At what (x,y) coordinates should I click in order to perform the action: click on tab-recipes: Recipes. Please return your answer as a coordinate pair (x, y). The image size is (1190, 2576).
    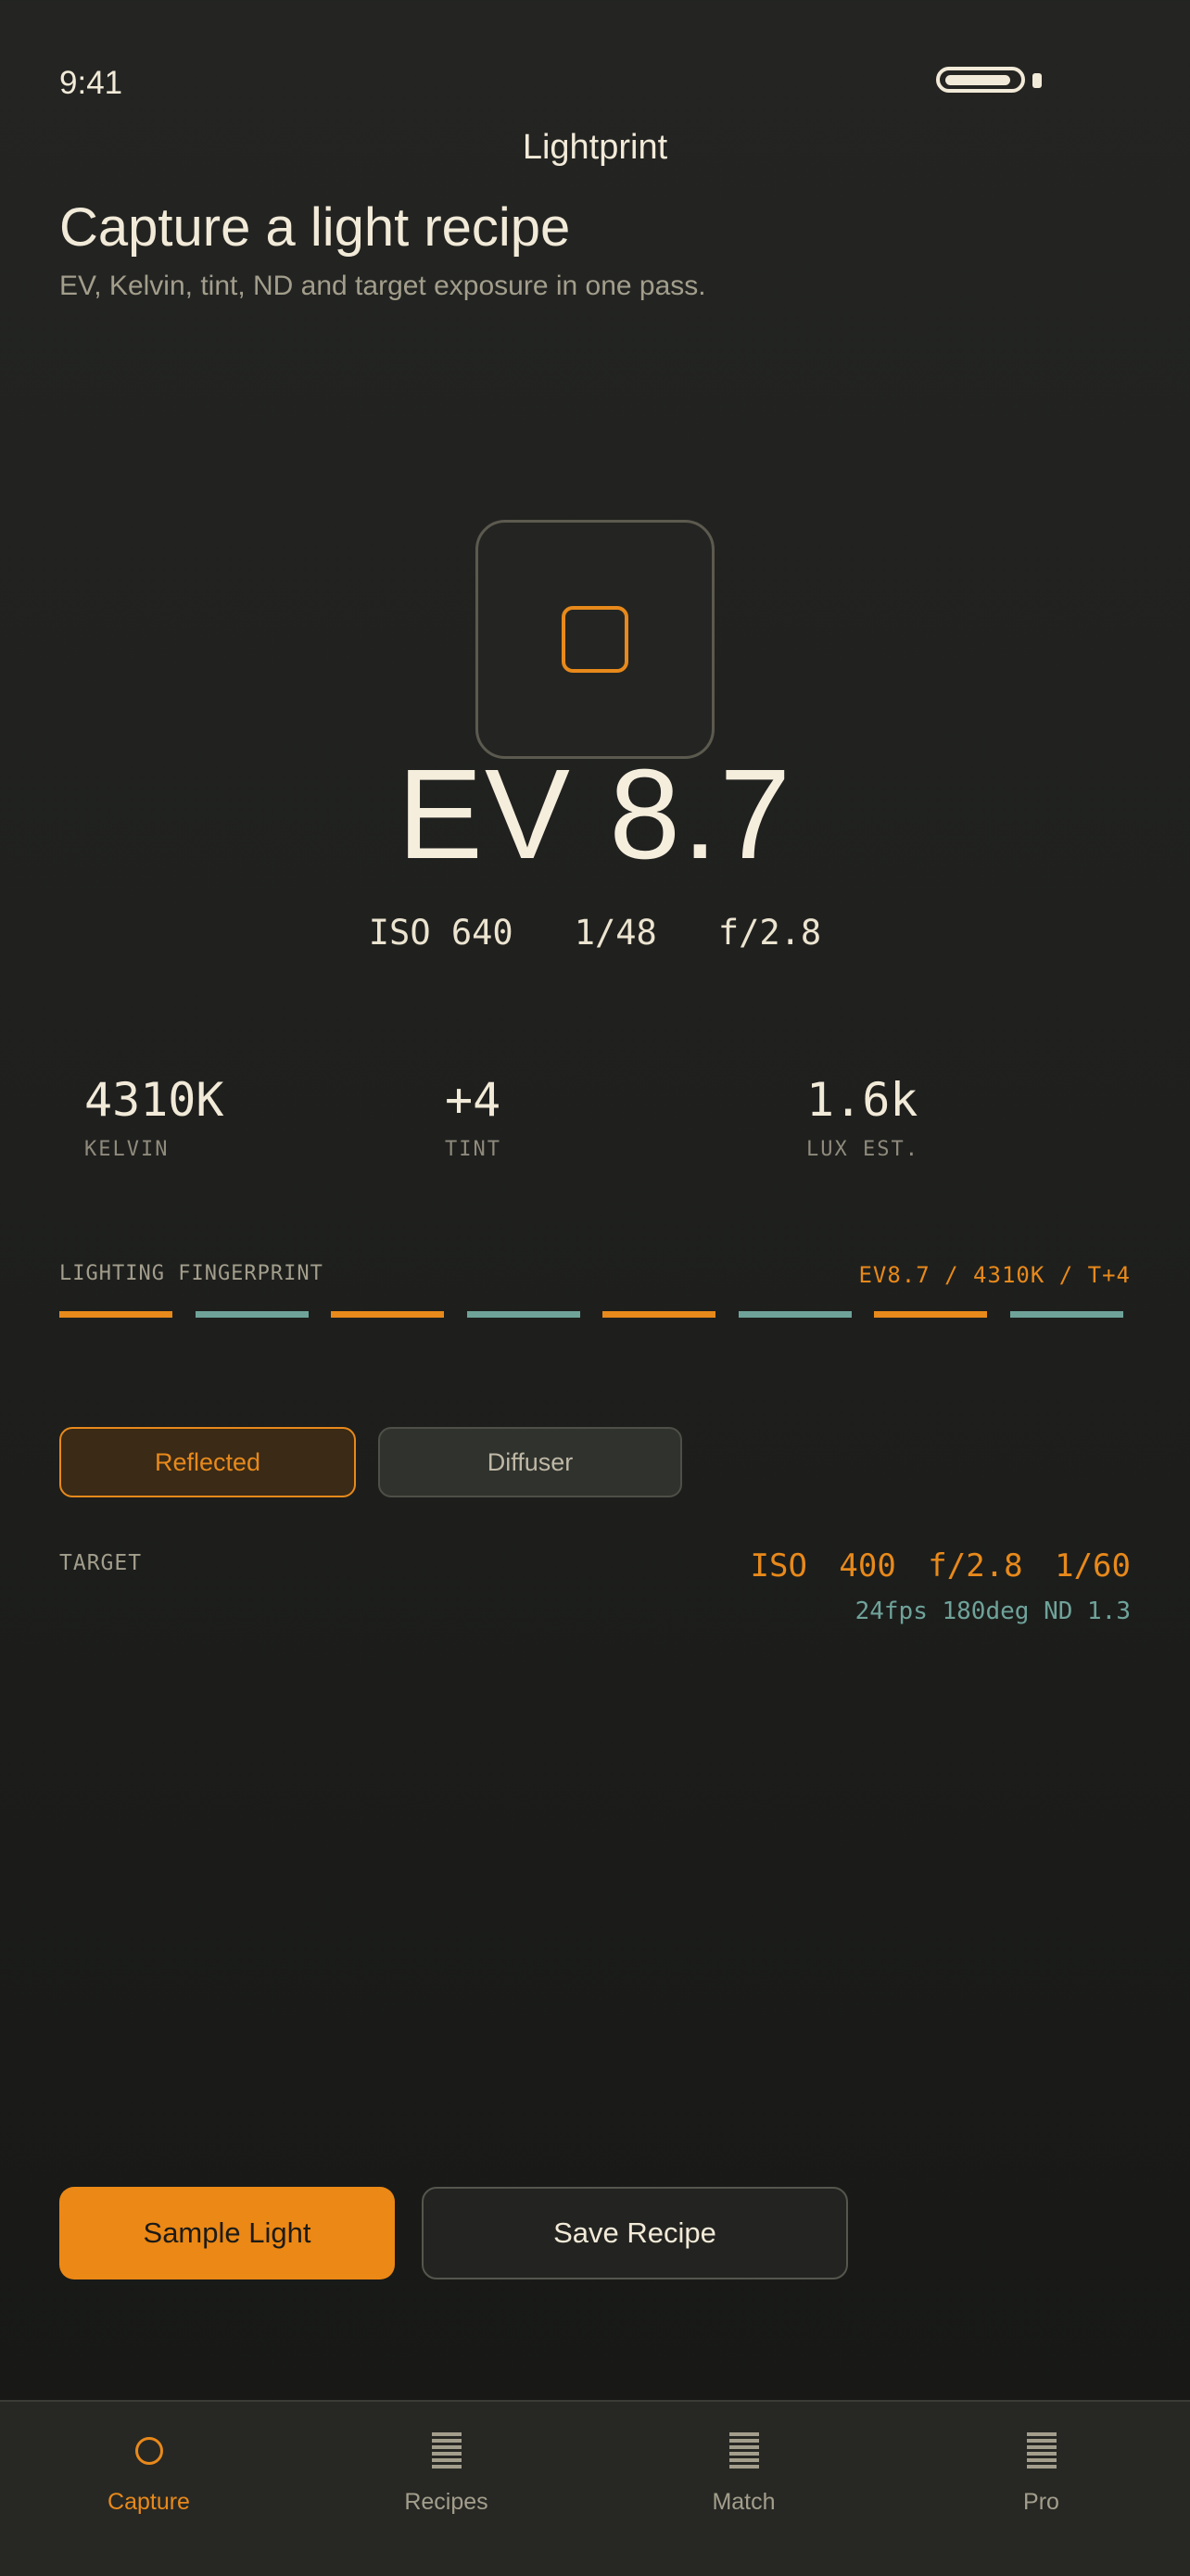
    Looking at the image, I should click on (446, 2489).